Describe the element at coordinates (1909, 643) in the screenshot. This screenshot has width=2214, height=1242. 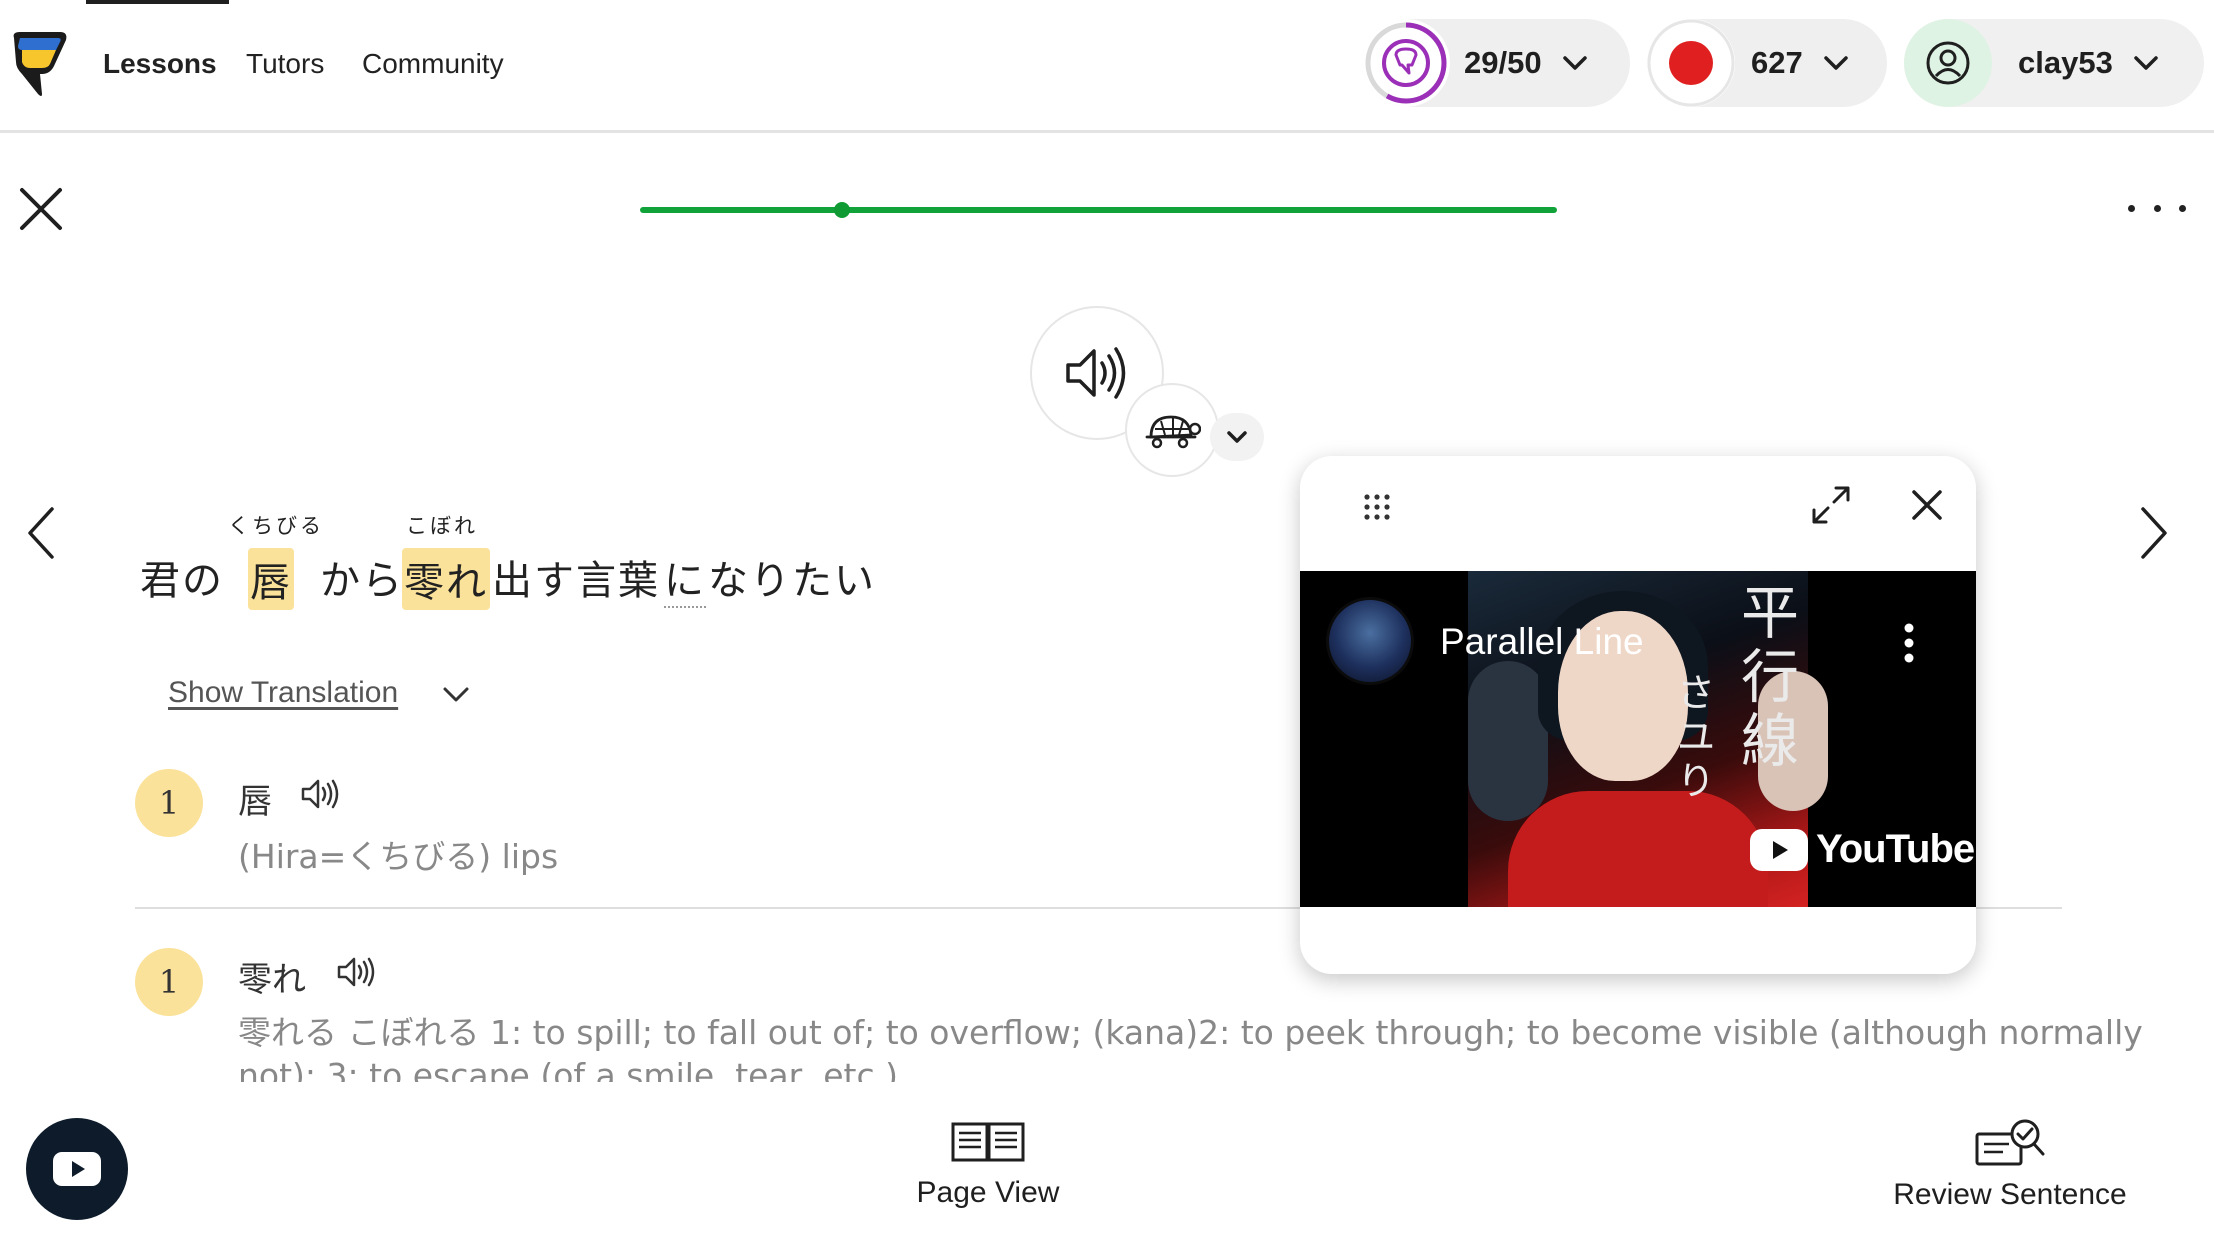
I see `video-menu-icon` at that location.